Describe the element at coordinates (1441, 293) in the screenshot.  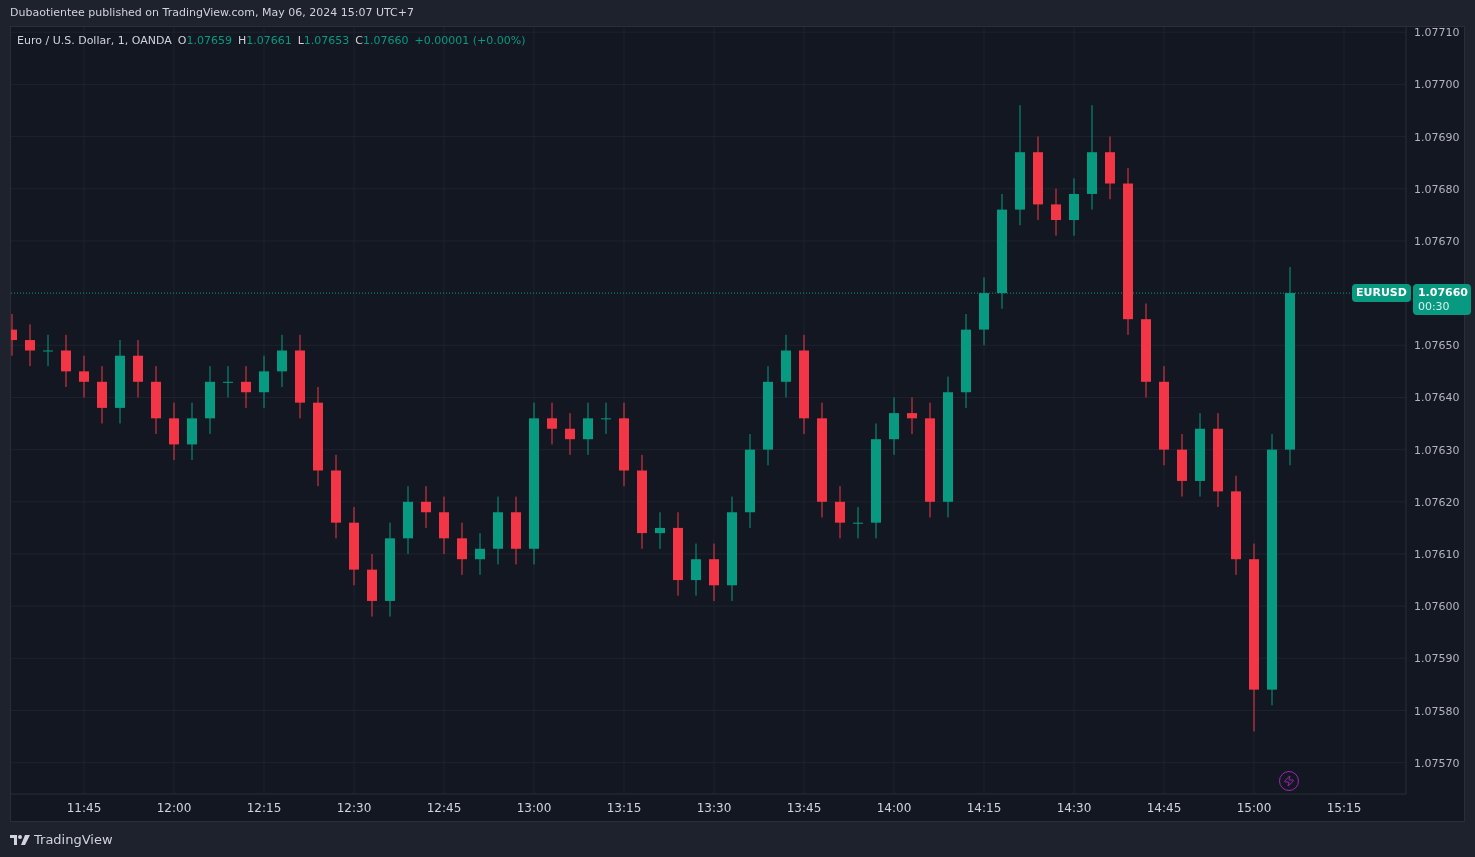
I see `last-price: 1.07660` at that location.